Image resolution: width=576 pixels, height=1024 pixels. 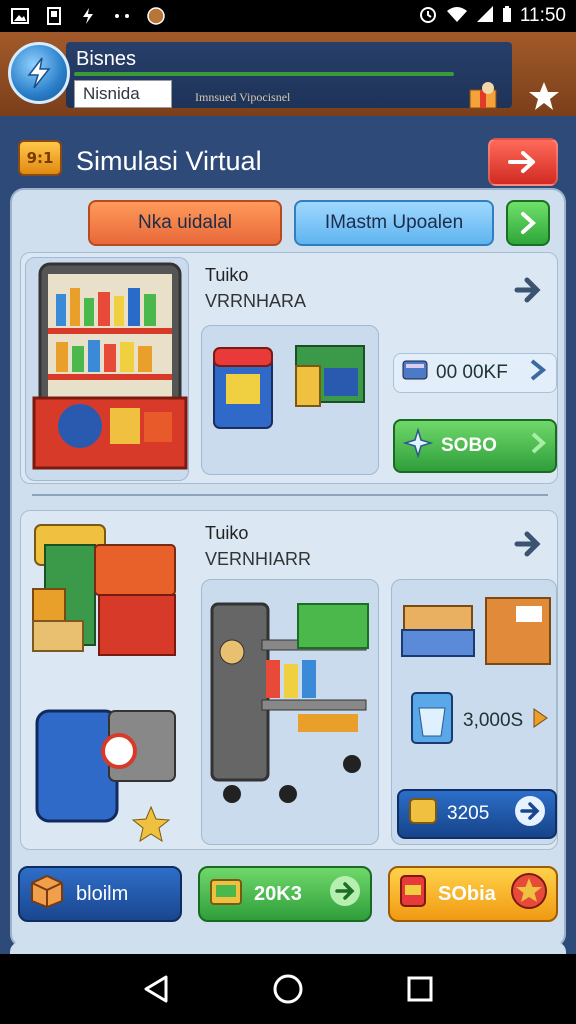 What do you see at coordinates (288, 16) in the screenshot?
I see `status-bar: 11:50` at bounding box center [288, 16].